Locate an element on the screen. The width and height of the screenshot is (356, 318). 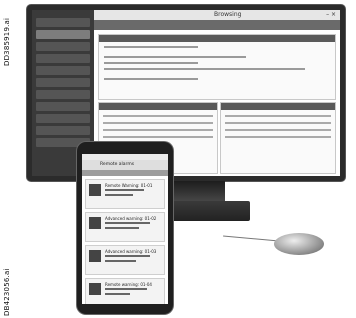
alarm-title: Remote warning: 01-04 is located at coordinates (128, 284).